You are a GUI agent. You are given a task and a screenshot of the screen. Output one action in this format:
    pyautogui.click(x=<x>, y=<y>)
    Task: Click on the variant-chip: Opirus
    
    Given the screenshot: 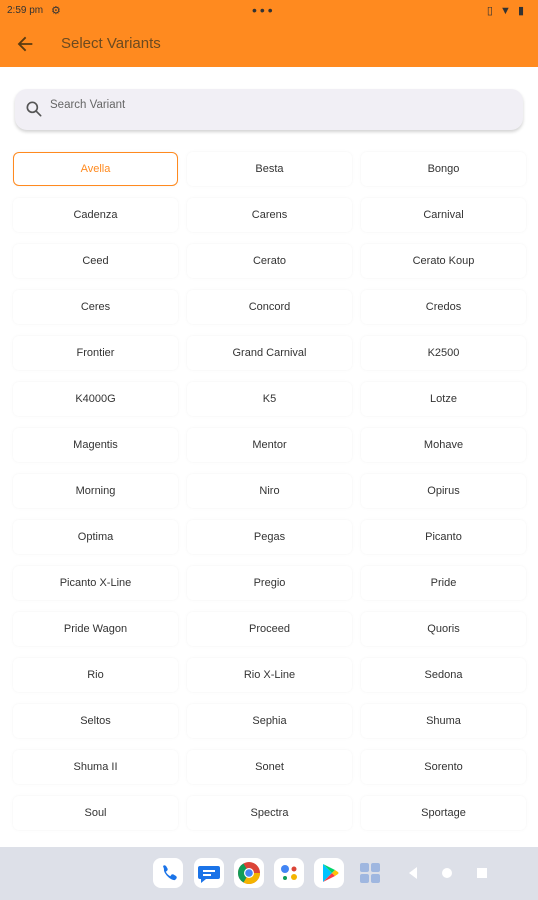 What is the action you would take?
    pyautogui.click(x=443, y=491)
    